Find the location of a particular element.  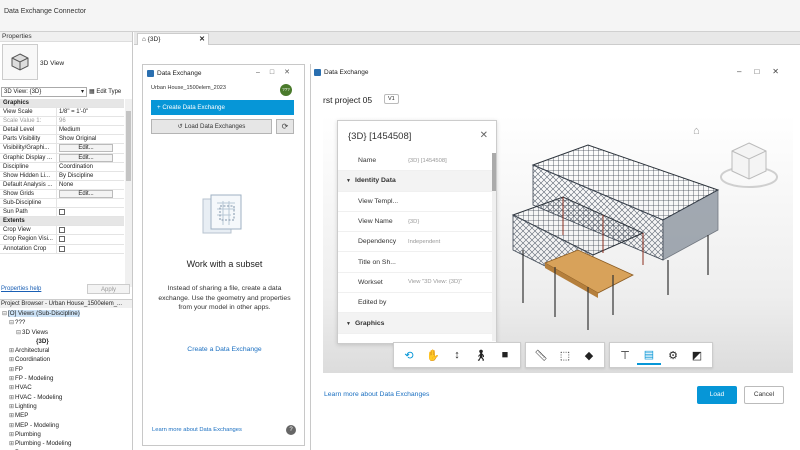

property-section: ▼ Graphics is located at coordinates (416, 323).